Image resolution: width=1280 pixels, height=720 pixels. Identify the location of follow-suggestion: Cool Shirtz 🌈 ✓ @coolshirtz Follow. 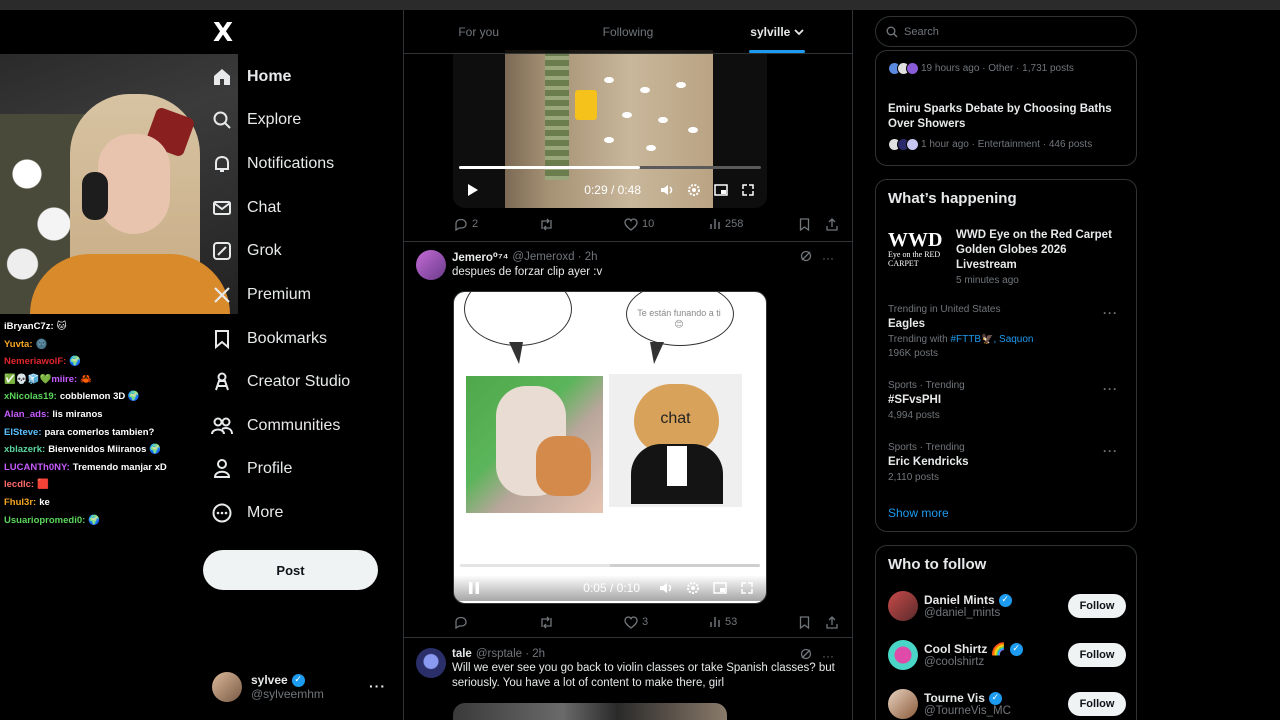
(1007, 655).